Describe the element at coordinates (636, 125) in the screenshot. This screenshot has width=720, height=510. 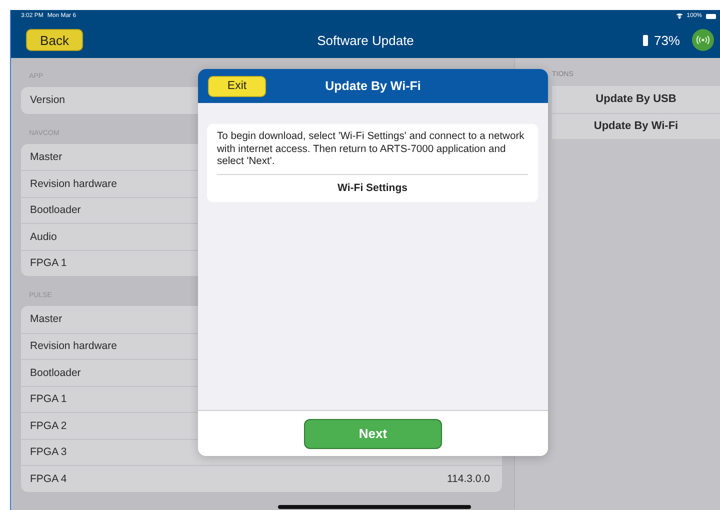
I see `update-option-button: Update By Wi-Fi` at that location.